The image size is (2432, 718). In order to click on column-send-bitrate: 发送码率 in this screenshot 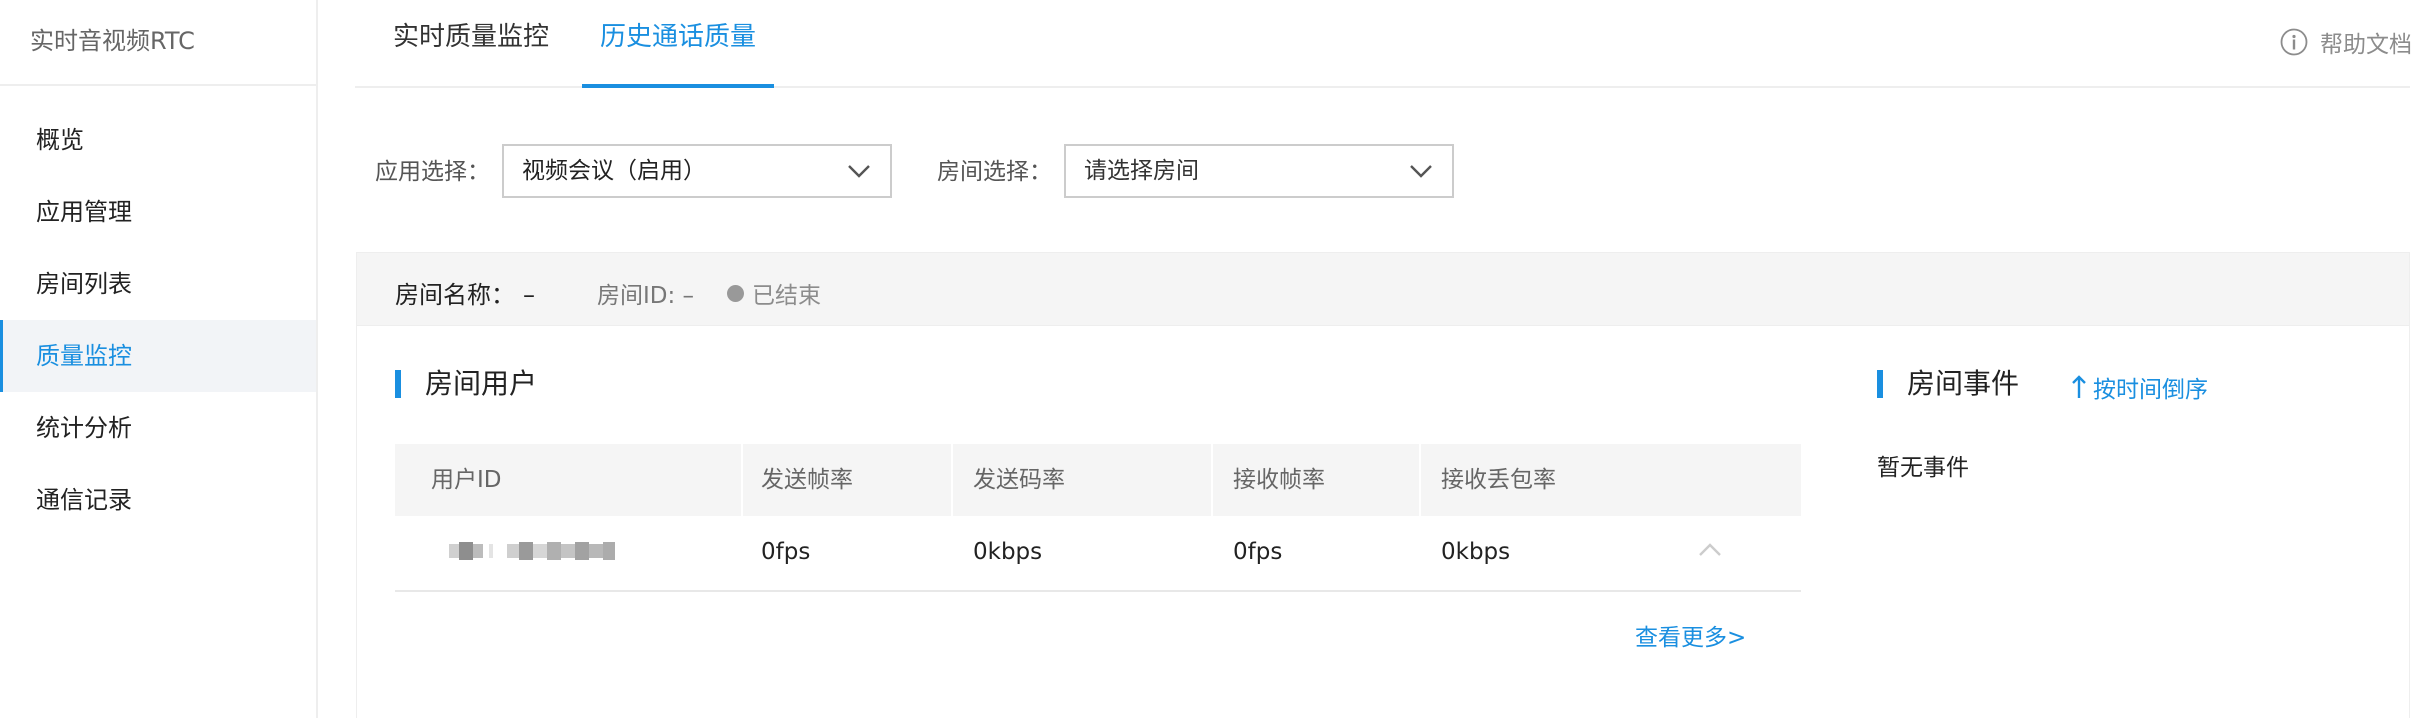, I will do `click(1083, 480)`.